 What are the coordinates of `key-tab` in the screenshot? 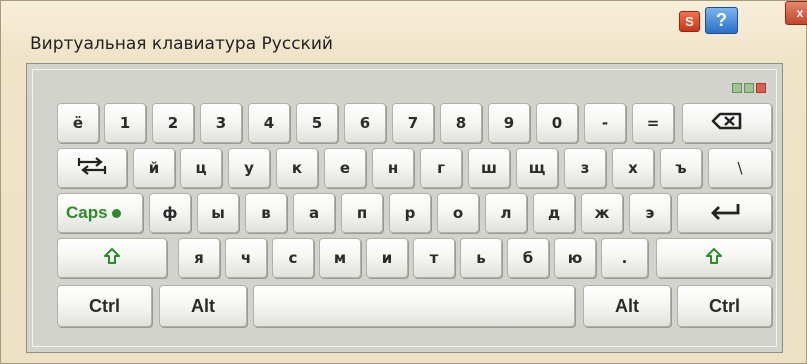 It's located at (92, 168).